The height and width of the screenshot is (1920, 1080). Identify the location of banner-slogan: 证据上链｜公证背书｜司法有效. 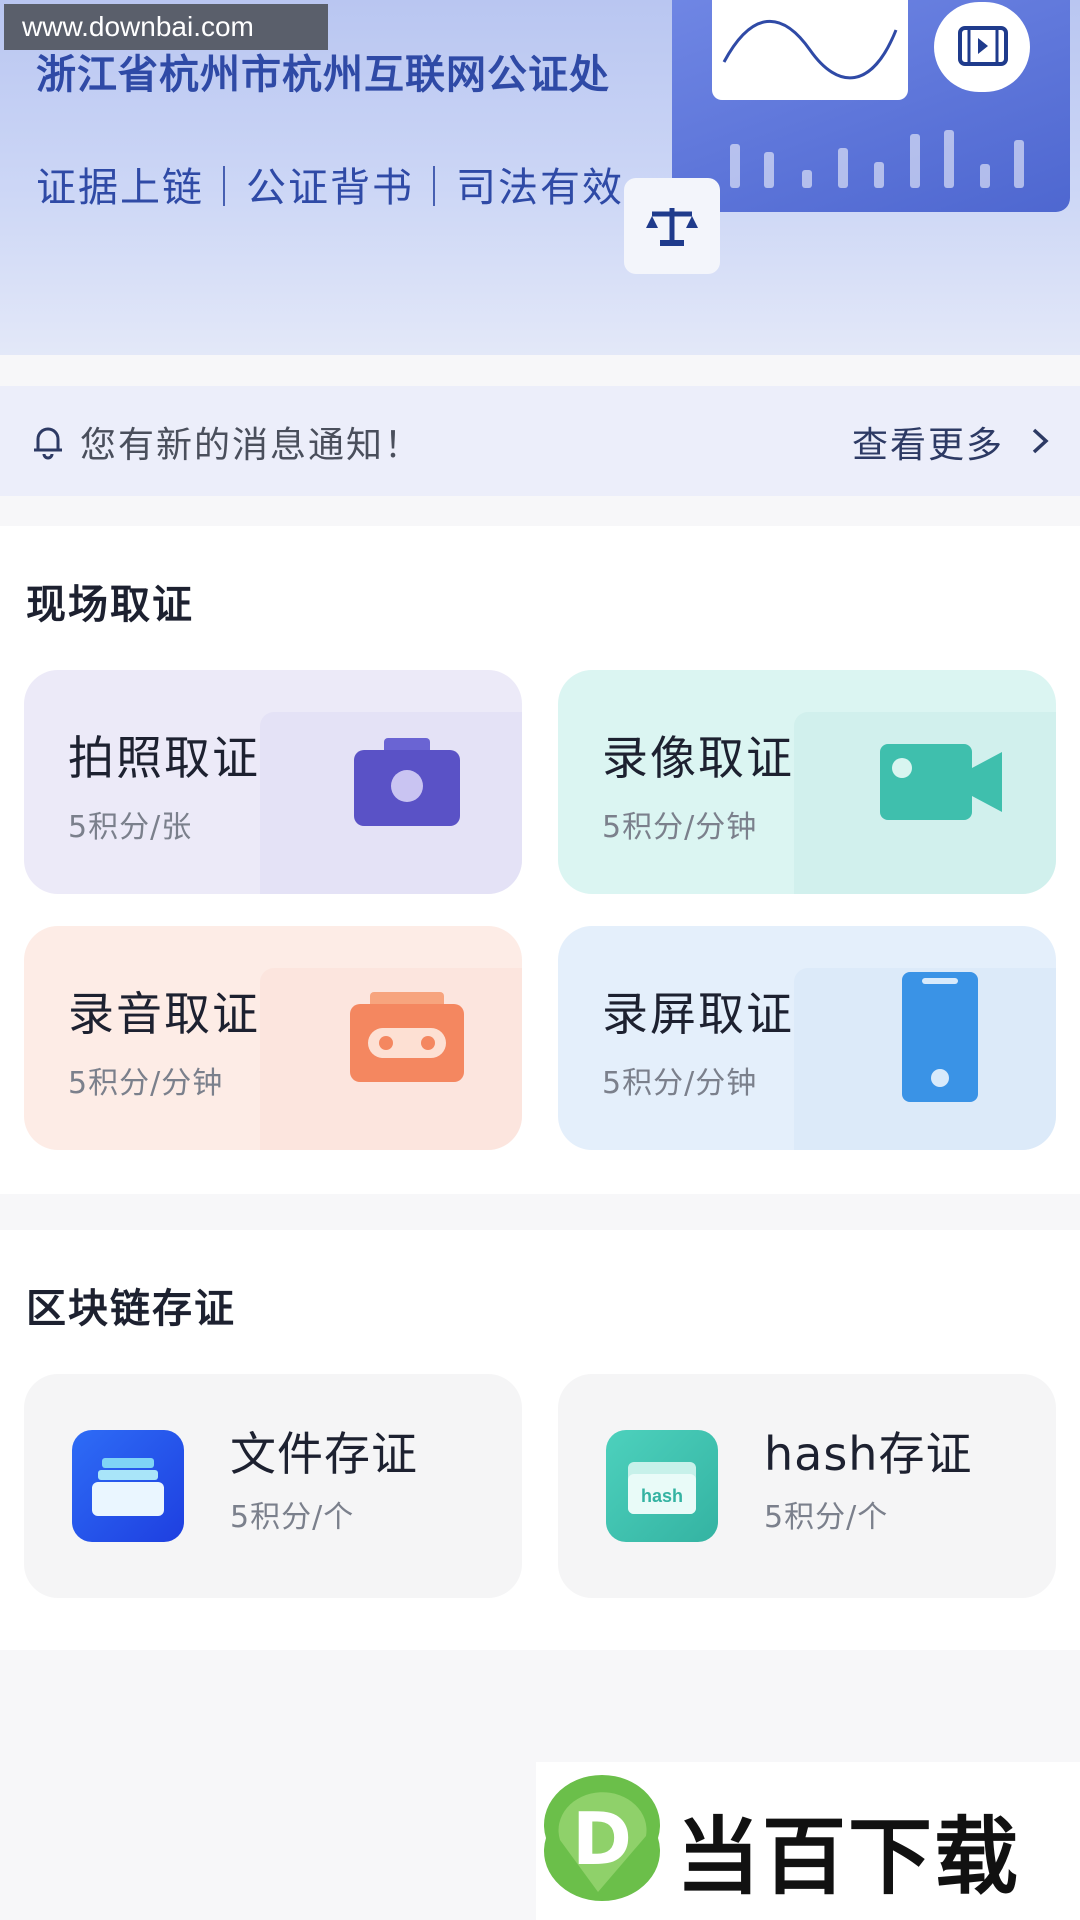
(330, 188).